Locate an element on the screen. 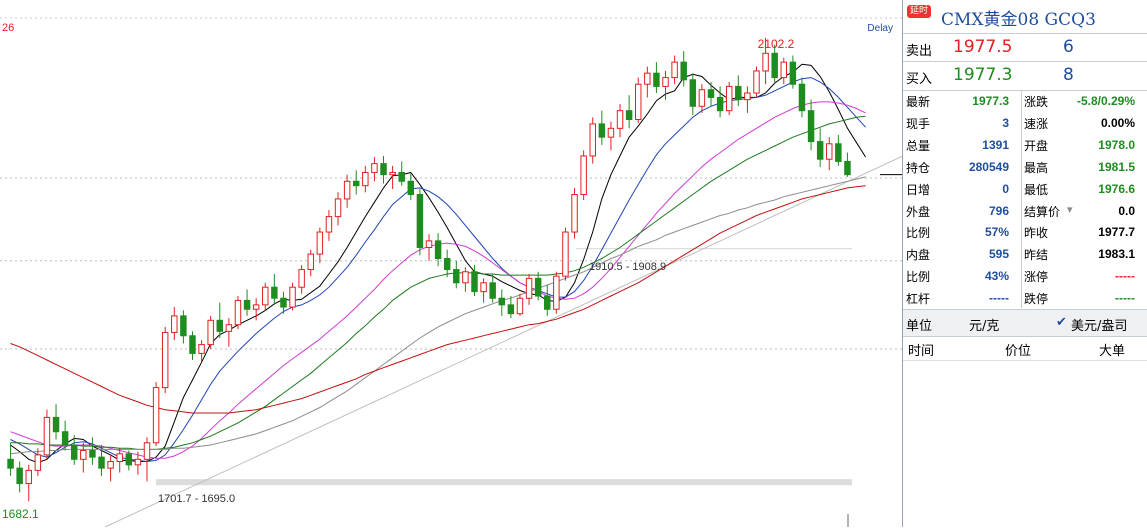 This screenshot has width=1147, height=528. stat-label: 跌停 is located at coordinates (1036, 299).